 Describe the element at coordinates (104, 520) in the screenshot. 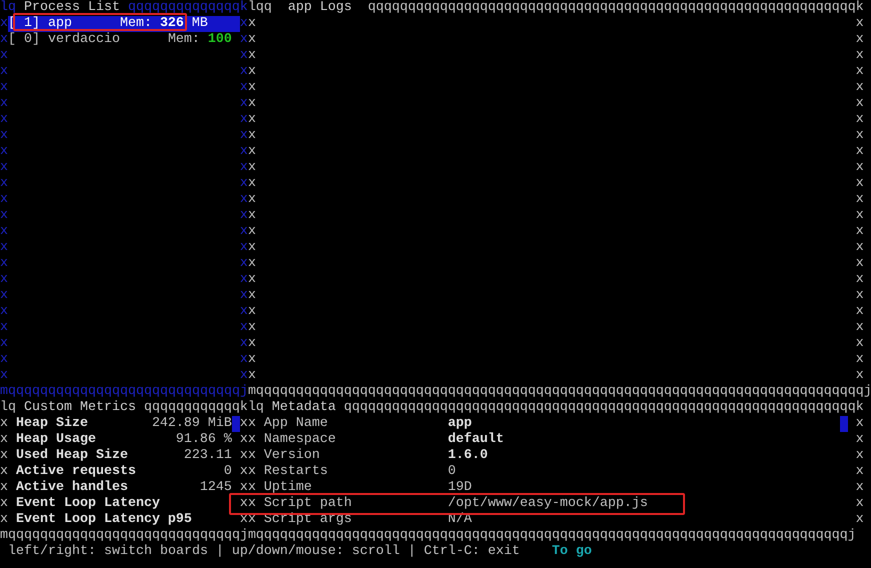

I see `metric-label: Event Loop Latency p95` at that location.